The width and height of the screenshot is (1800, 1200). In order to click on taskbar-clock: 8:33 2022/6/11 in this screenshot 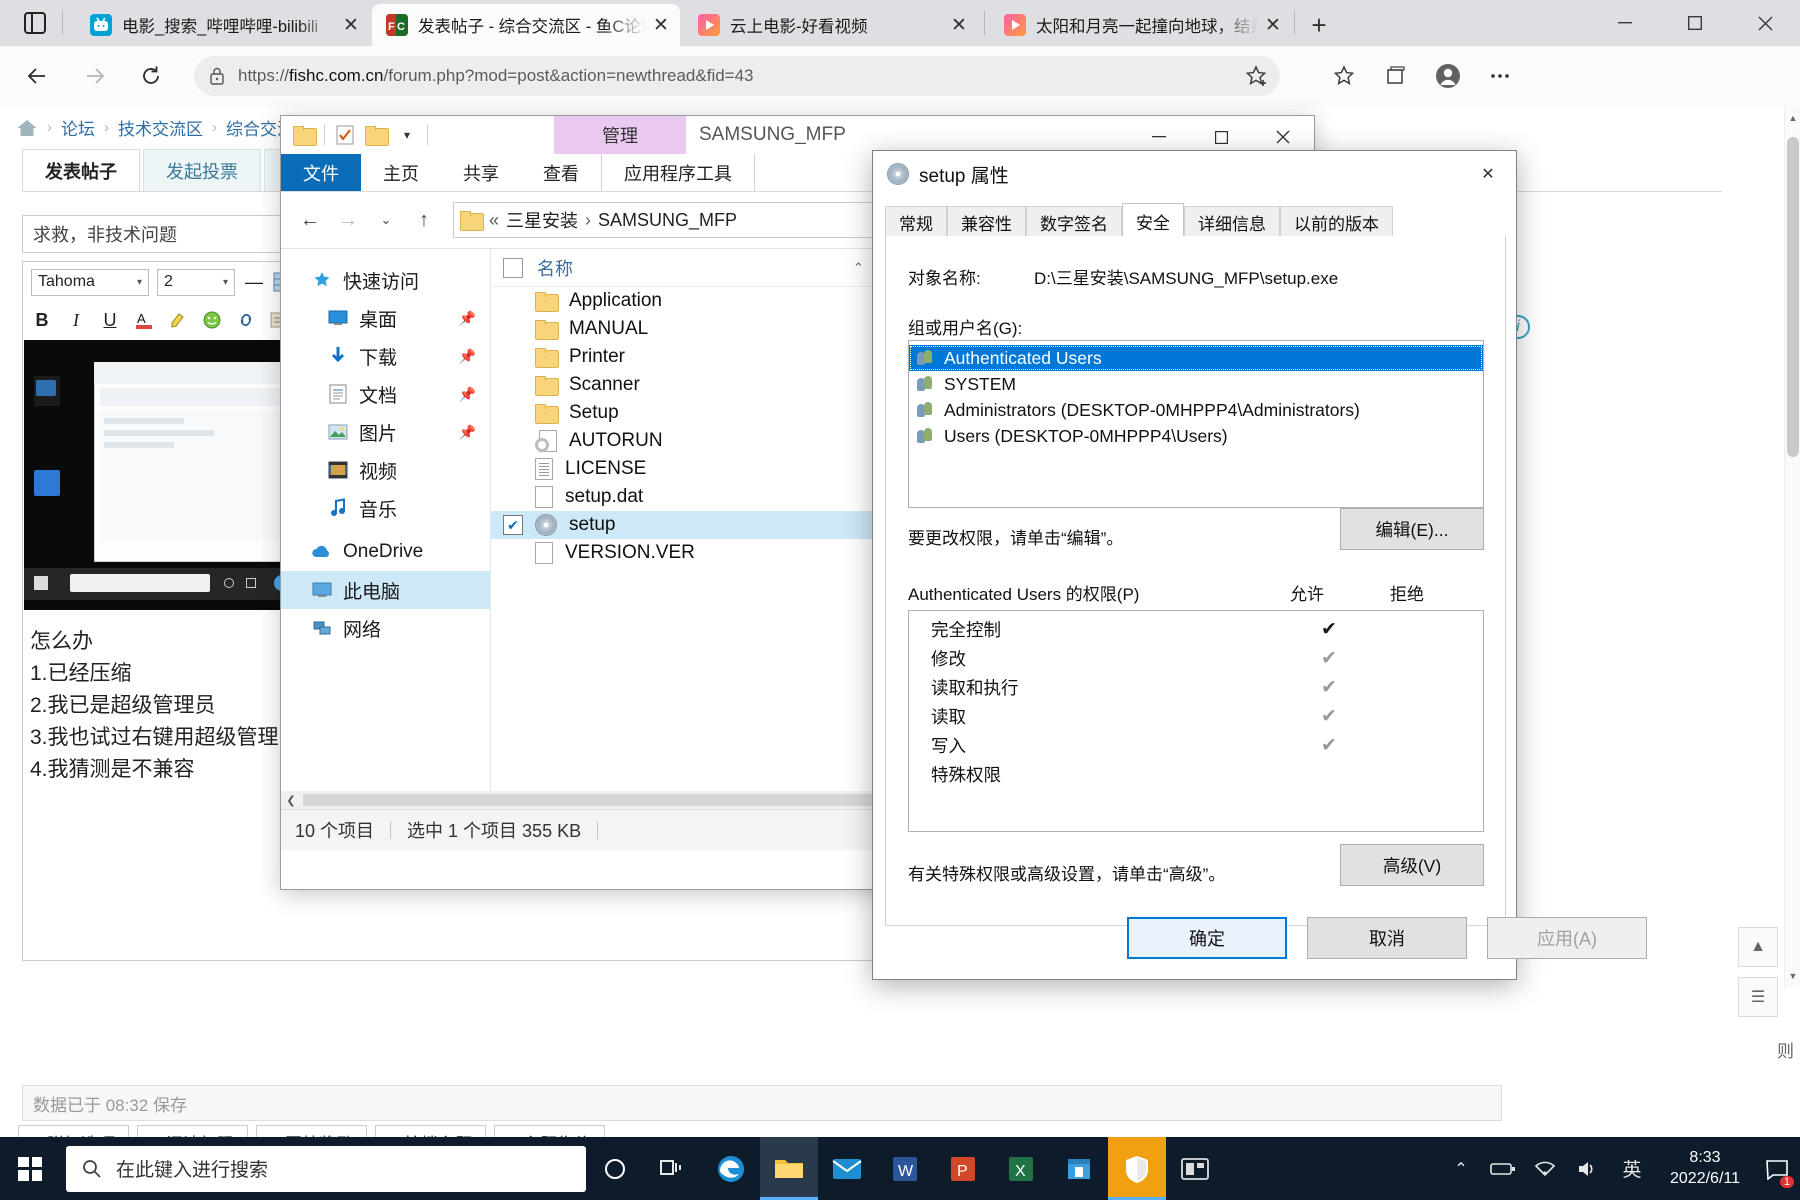, I will do `click(1705, 1168)`.